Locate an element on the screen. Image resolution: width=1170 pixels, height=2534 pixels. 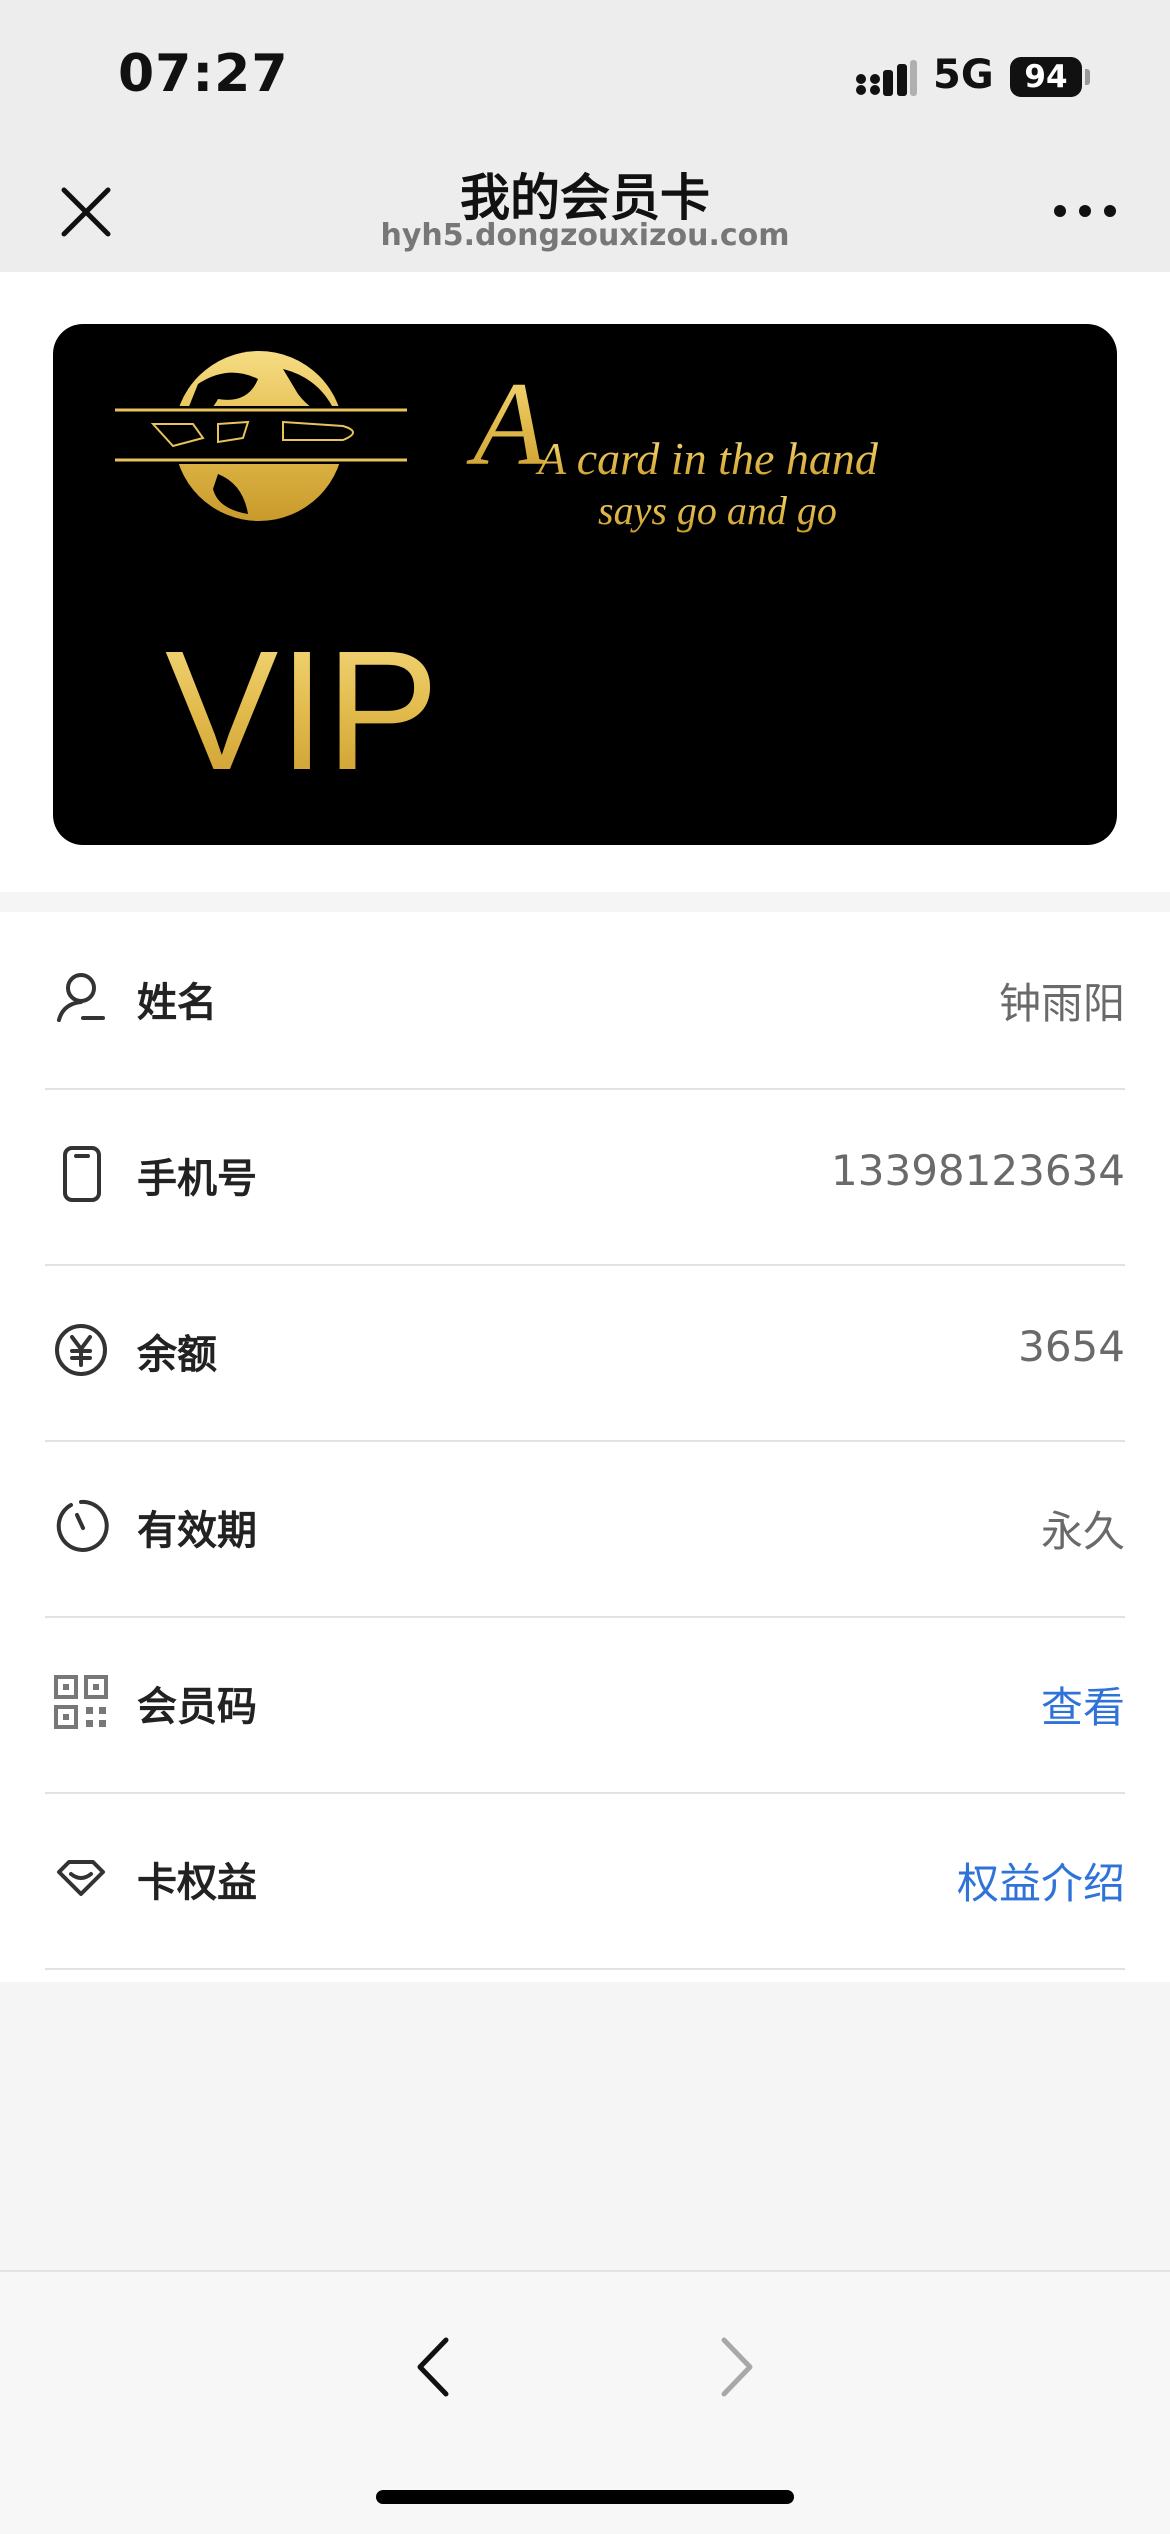
card-tagline-line1: A card in the hand is located at coordinates (707, 458).